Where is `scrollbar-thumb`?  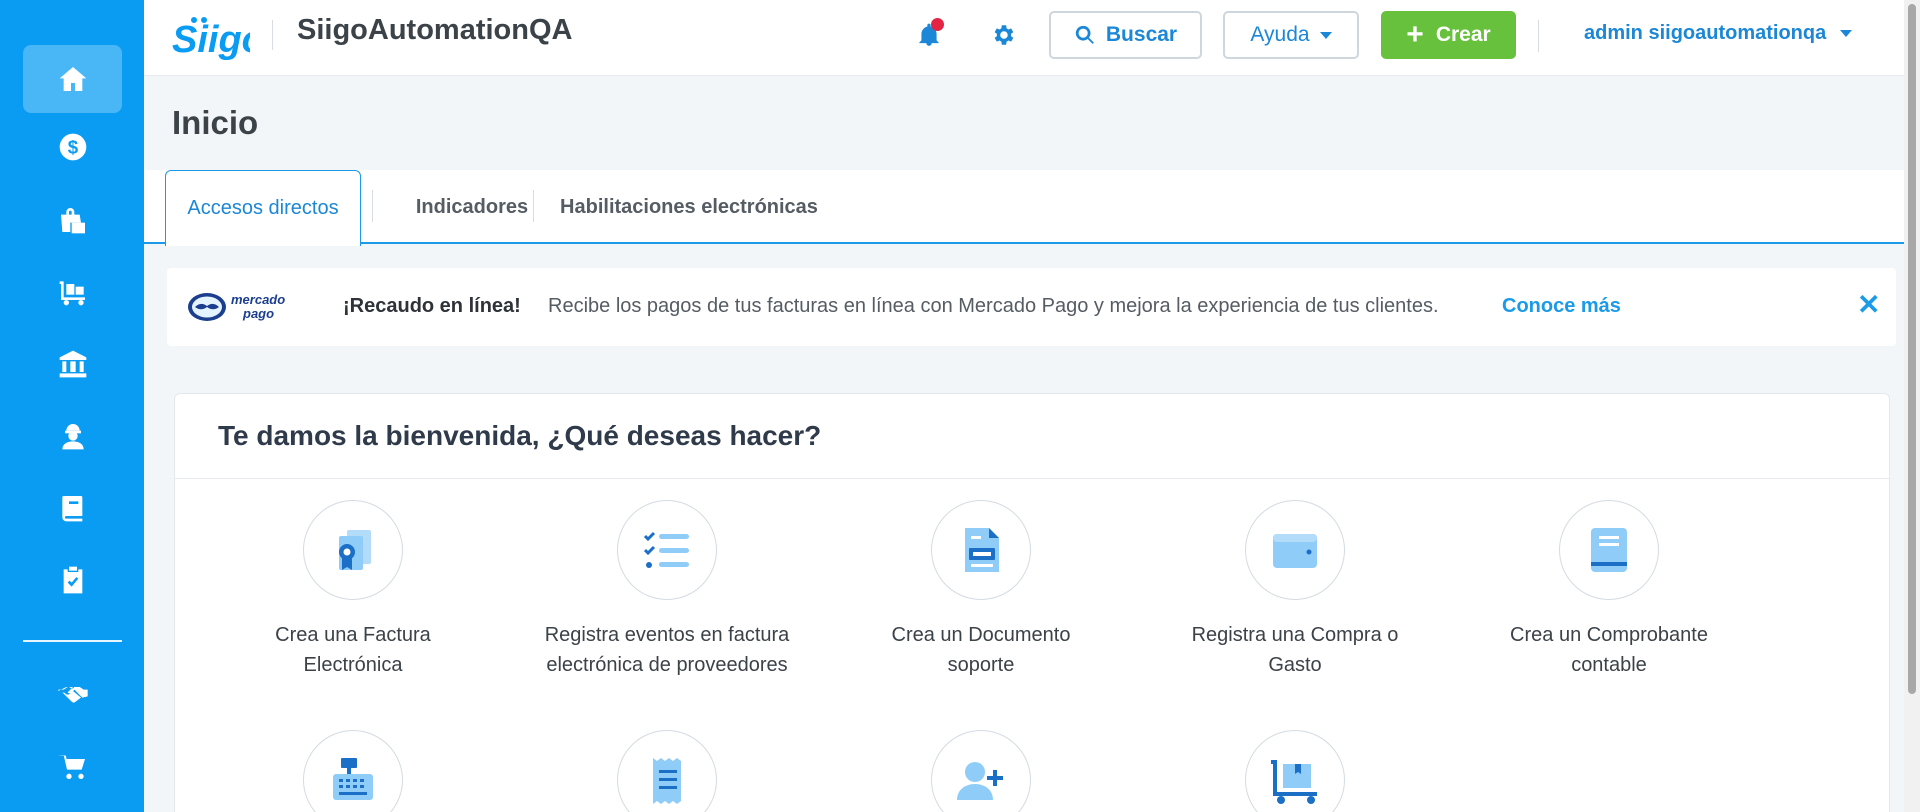 scrollbar-thumb is located at coordinates (1912, 349).